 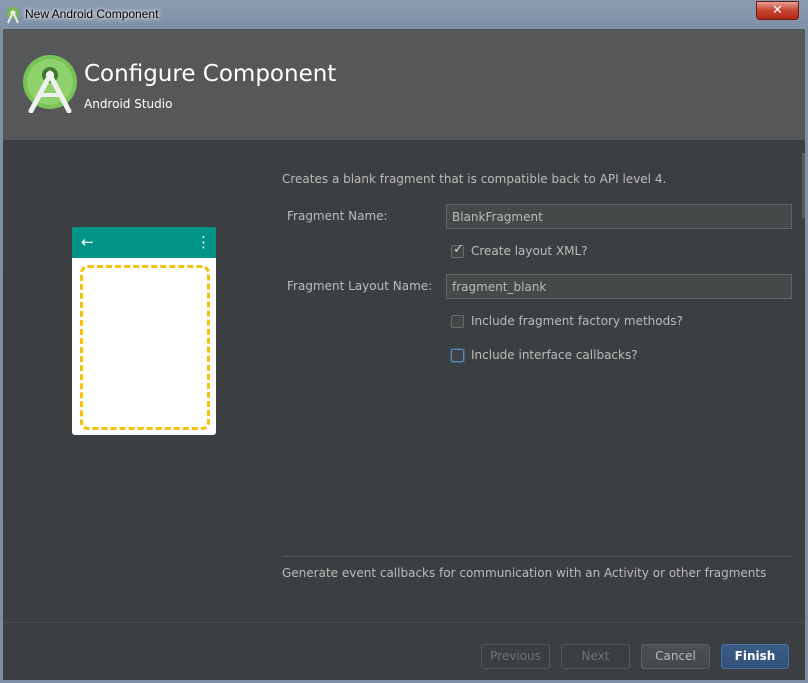 I want to click on include-factory-methods-label: Include fragment factory methods?, so click(x=577, y=321).